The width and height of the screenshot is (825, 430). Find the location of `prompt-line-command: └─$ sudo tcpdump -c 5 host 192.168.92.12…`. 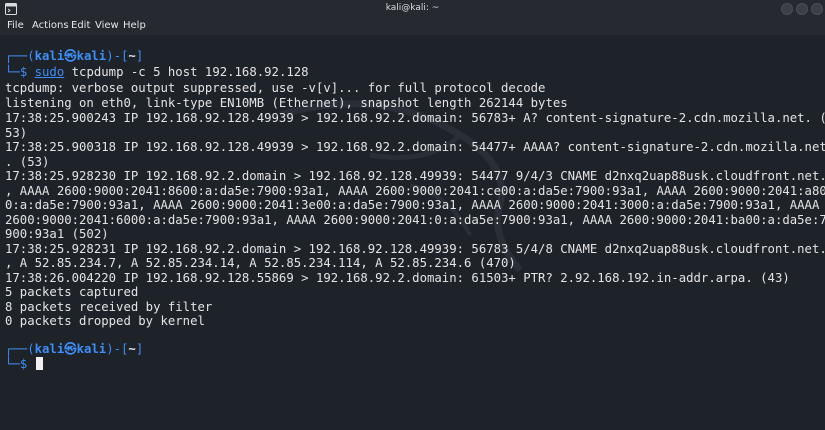

prompt-line-command: └─$ sudo tcpdump -c 5 host 192.168.92.12… is located at coordinates (157, 72).